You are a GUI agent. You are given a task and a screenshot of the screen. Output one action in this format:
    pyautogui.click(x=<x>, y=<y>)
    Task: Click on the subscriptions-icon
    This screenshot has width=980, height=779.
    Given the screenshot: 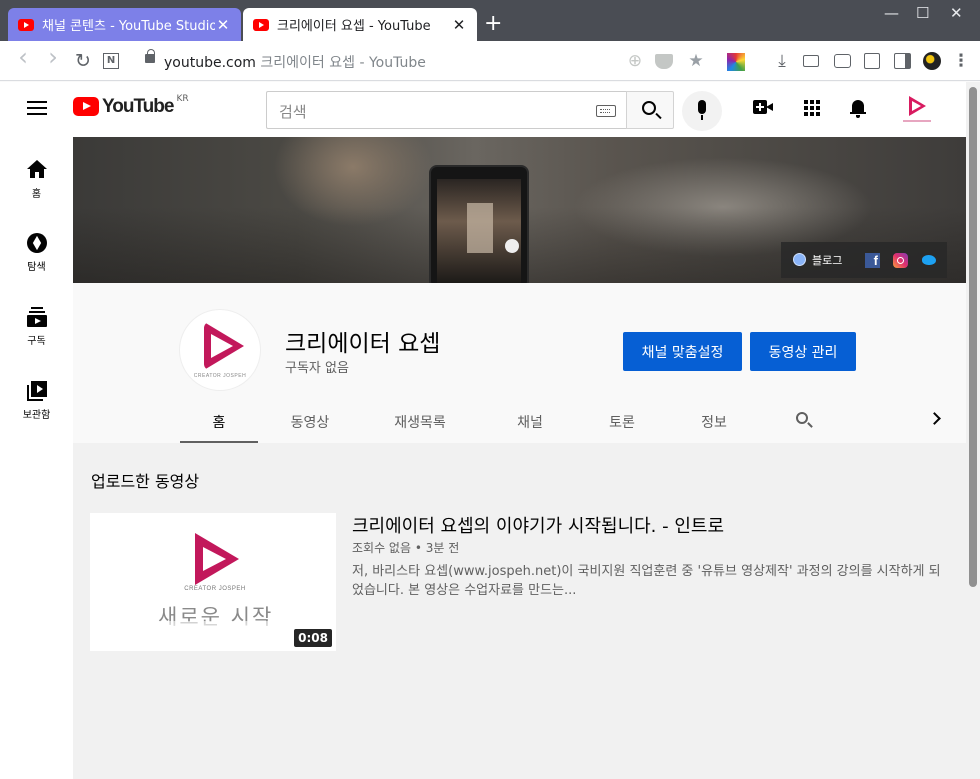 What is the action you would take?
    pyautogui.click(x=37, y=317)
    